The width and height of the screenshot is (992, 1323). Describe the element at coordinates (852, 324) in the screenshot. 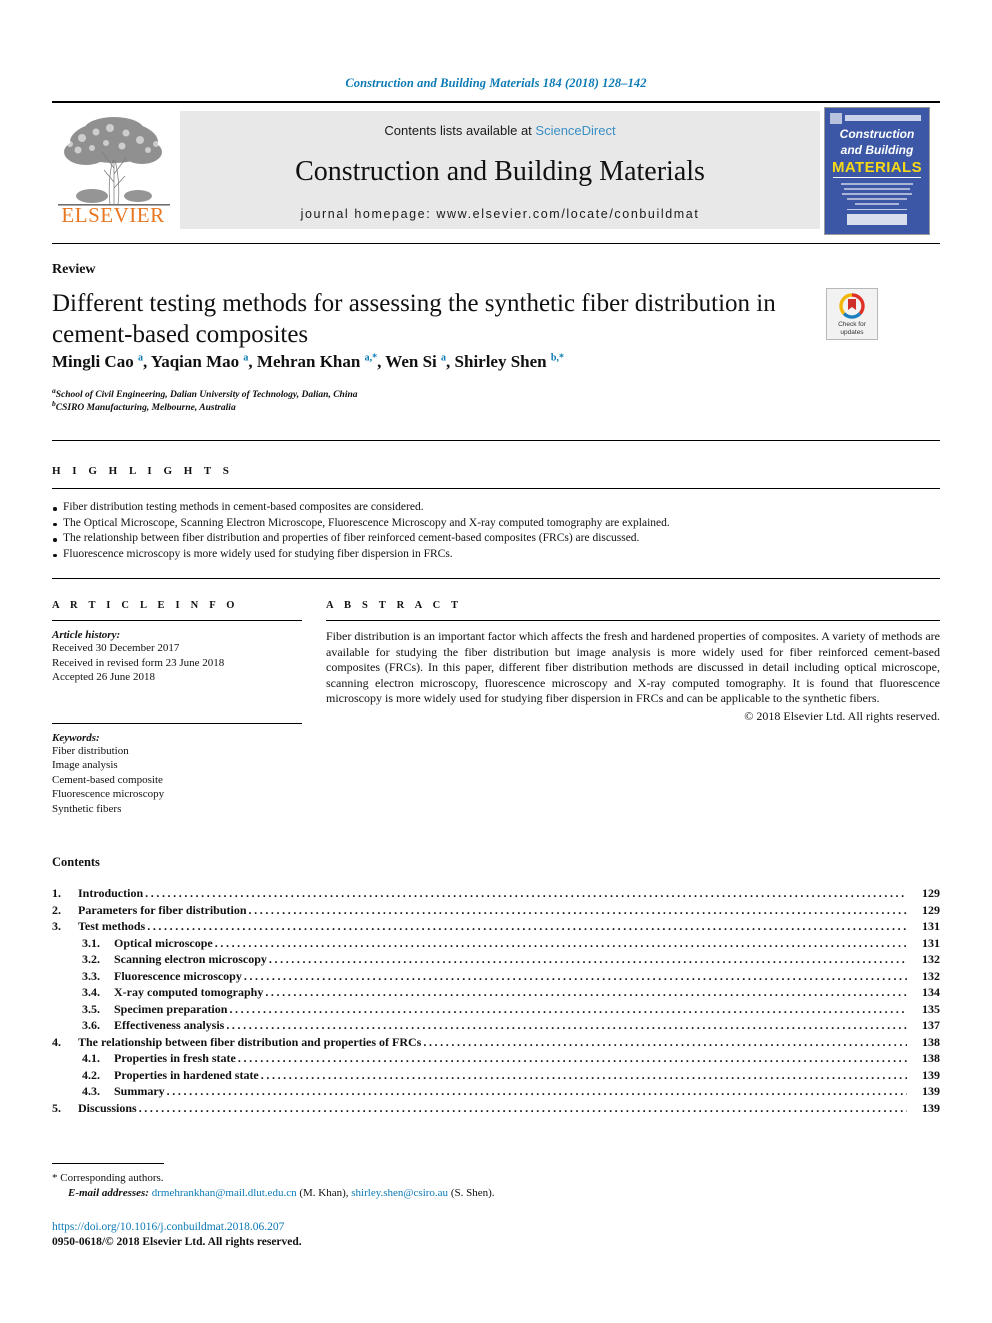

I see `crossmark-label-line1: Check for` at that location.